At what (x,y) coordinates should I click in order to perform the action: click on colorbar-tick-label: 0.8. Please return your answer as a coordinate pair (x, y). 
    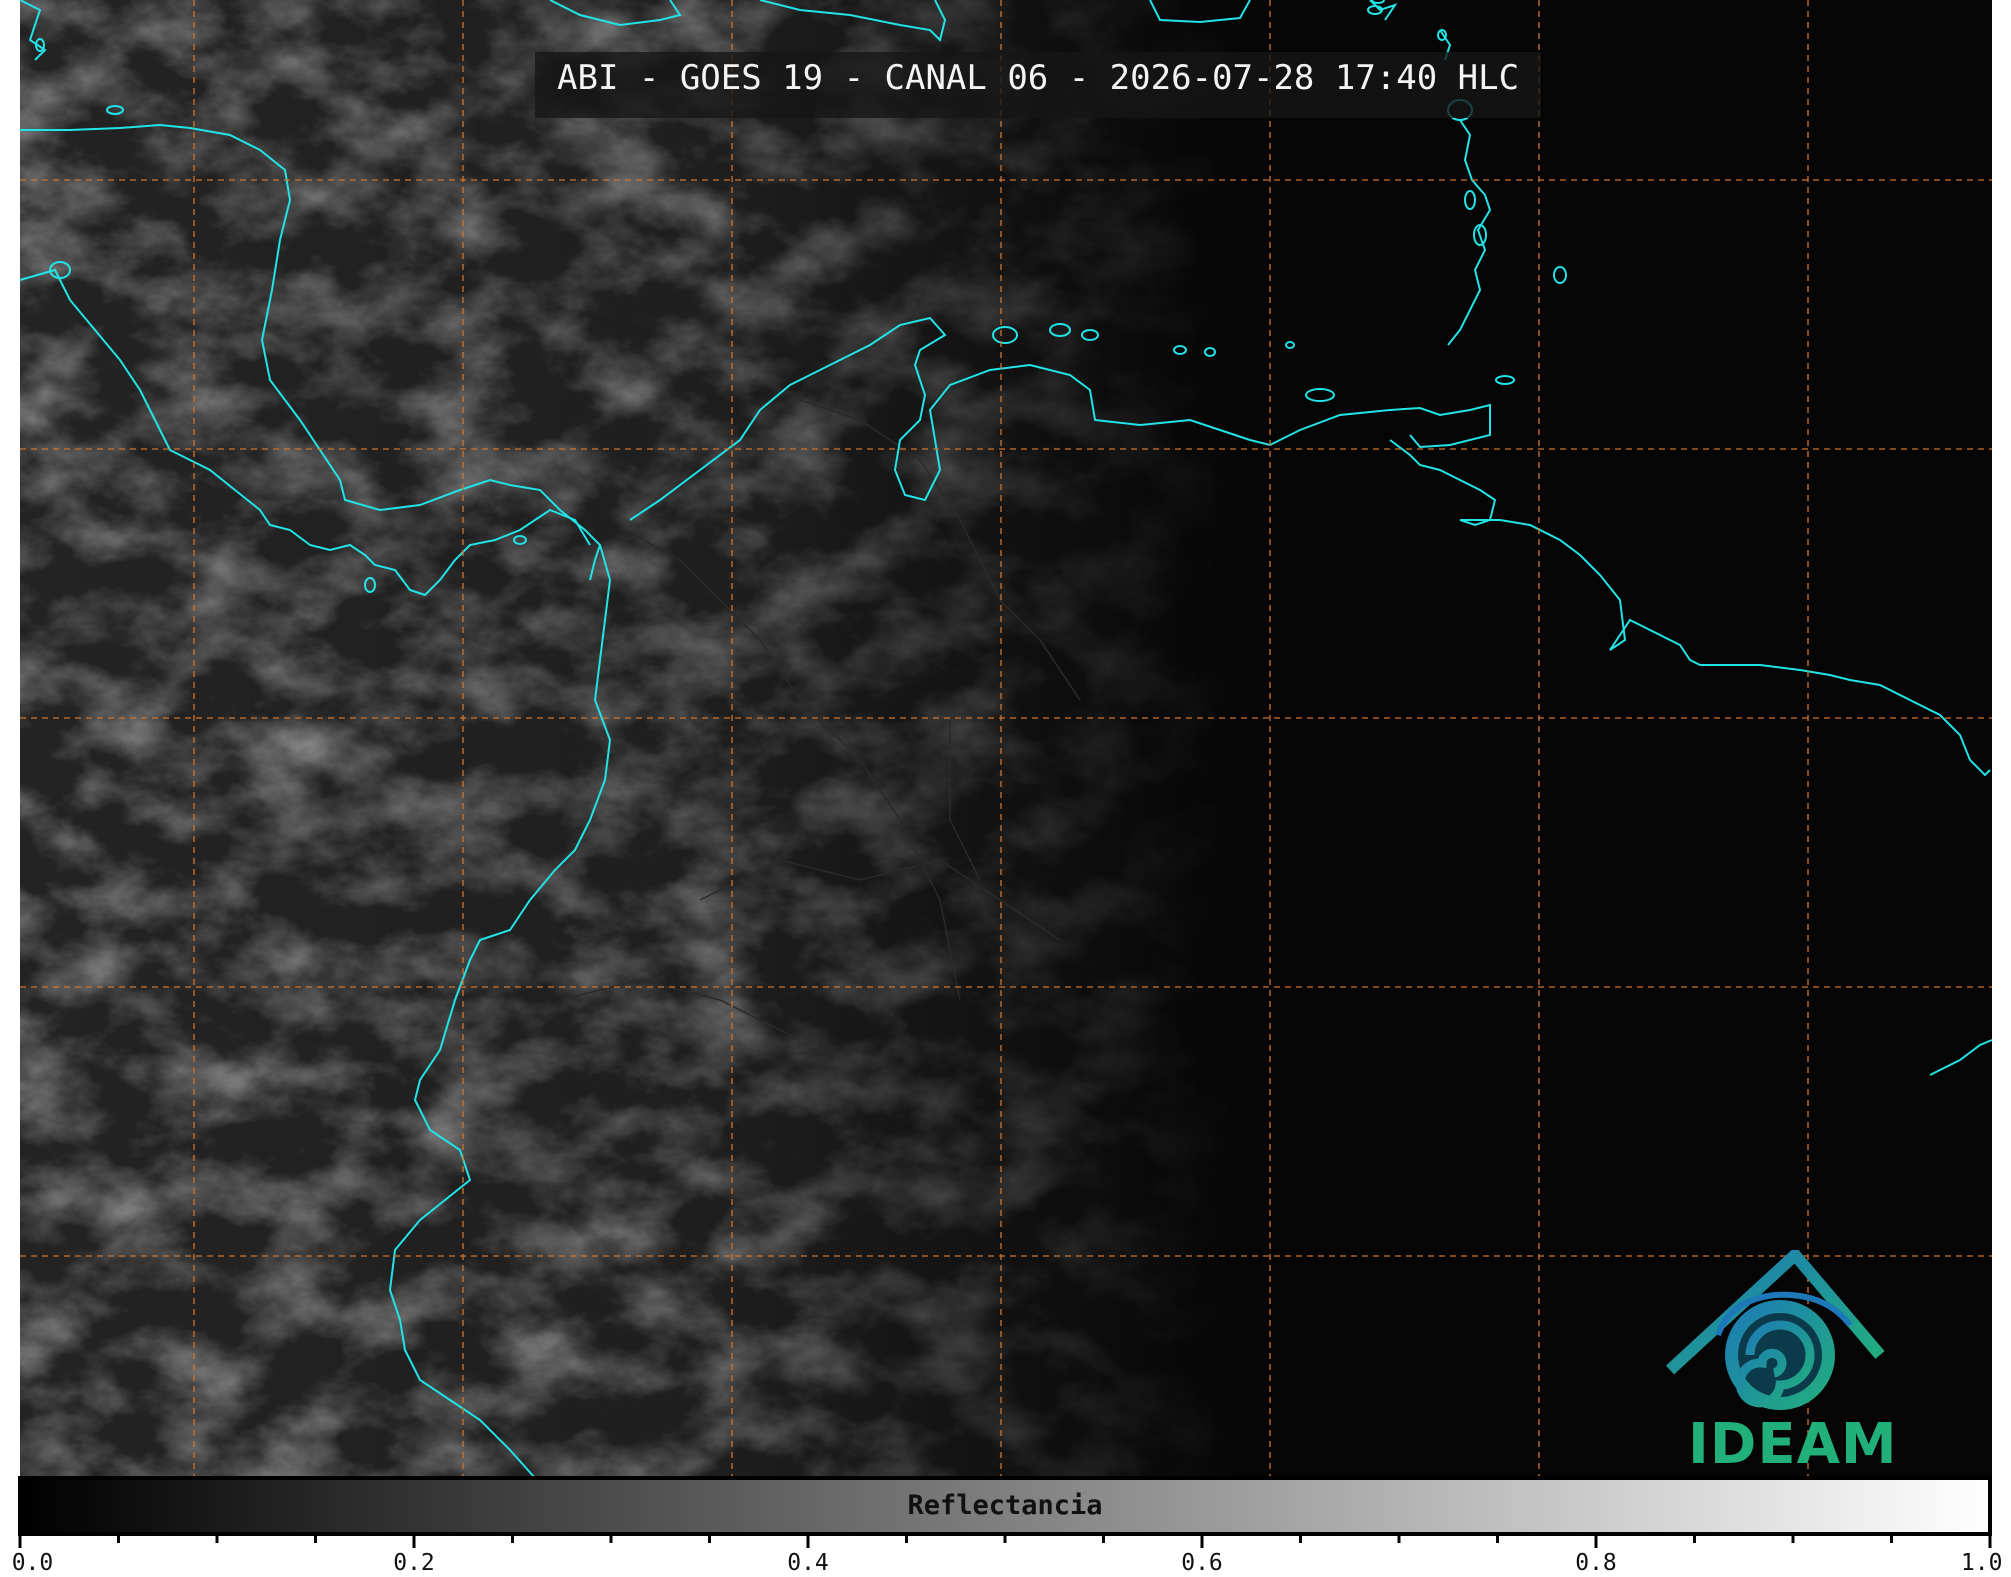
    Looking at the image, I should click on (1596, 1563).